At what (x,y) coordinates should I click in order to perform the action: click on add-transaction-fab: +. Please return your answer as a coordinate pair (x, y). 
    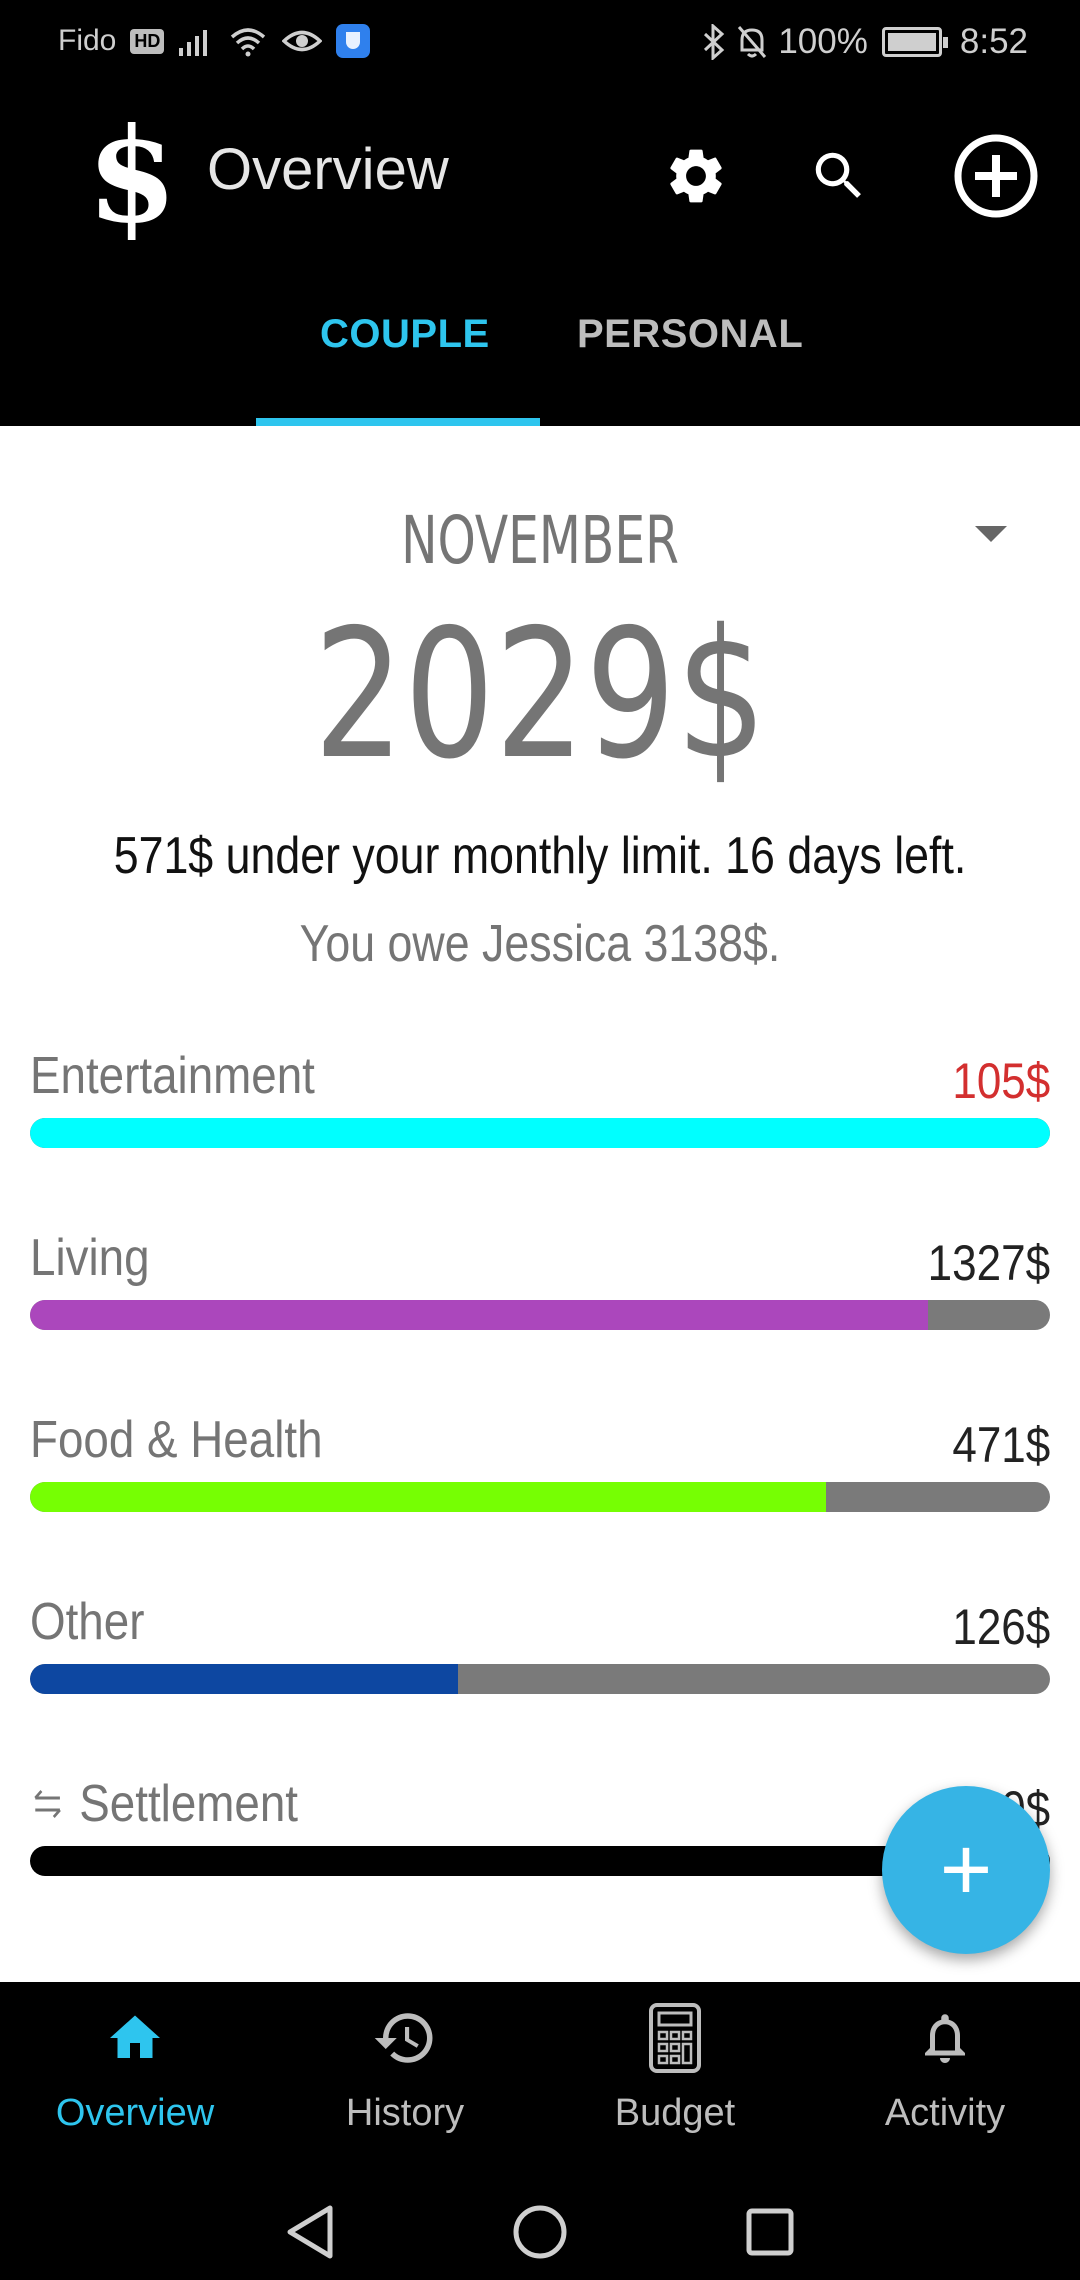
    Looking at the image, I should click on (966, 1870).